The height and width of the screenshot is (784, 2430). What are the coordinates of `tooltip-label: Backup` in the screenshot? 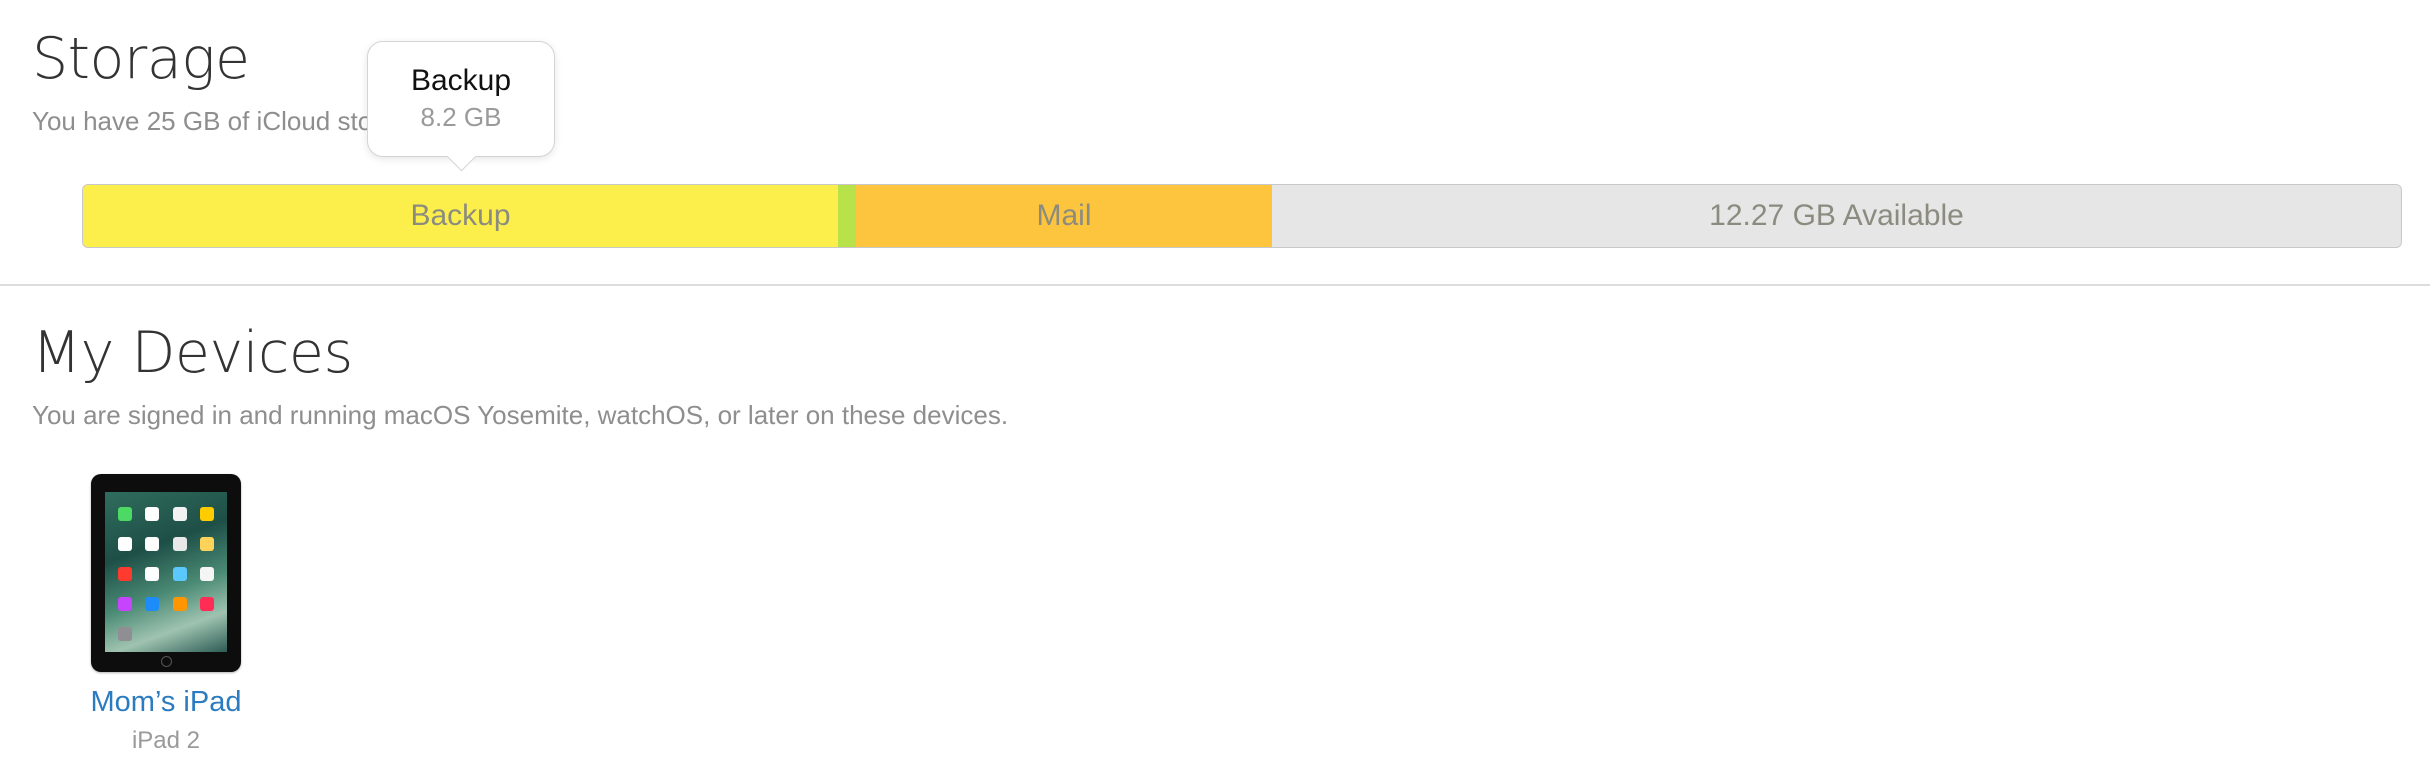 It's located at (461, 80).